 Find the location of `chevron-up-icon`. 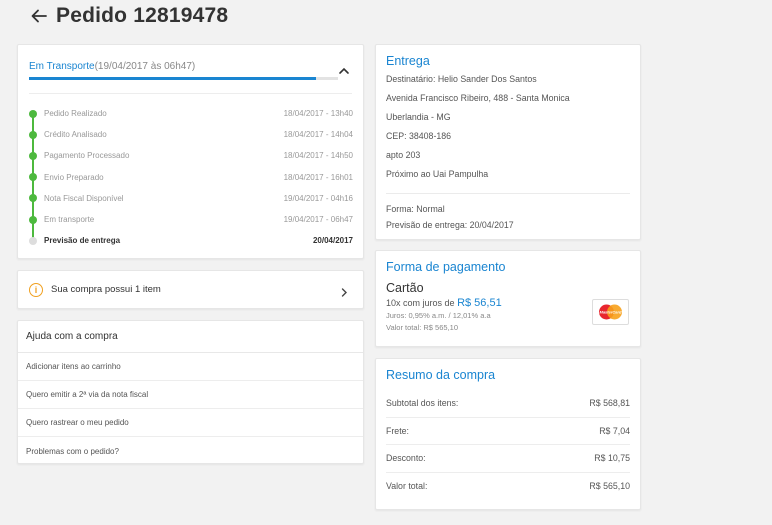

chevron-up-icon is located at coordinates (344, 68).